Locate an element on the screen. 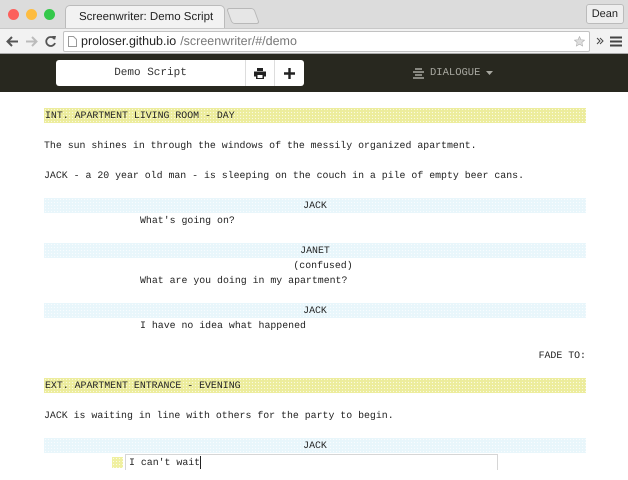 The height and width of the screenshot is (480, 628). line-marker-icon is located at coordinates (117, 462).